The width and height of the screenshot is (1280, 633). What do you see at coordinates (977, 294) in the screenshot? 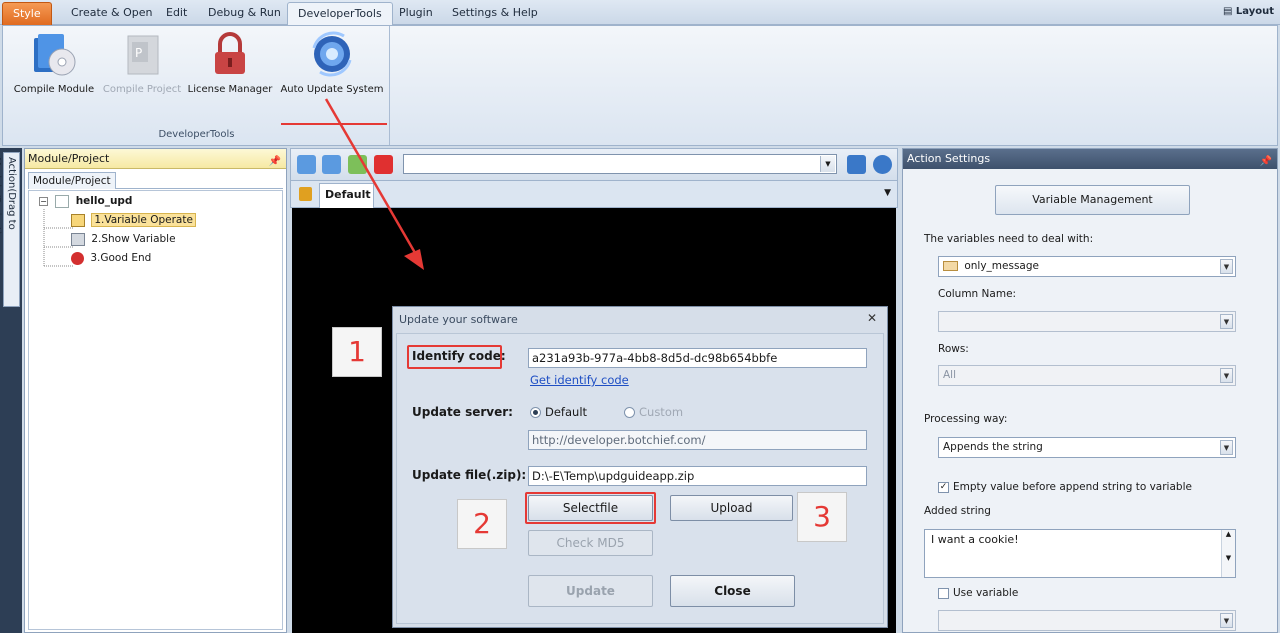
I see `column-name-label: Column Name:` at bounding box center [977, 294].